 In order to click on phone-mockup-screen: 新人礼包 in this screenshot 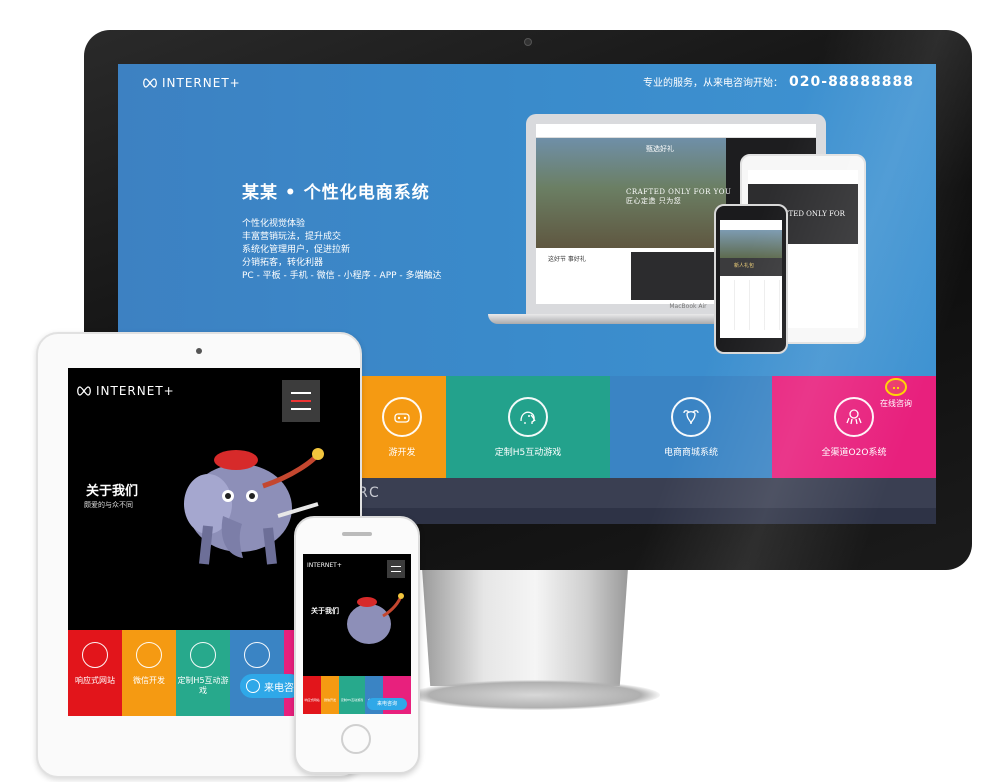, I will do `click(751, 279)`.